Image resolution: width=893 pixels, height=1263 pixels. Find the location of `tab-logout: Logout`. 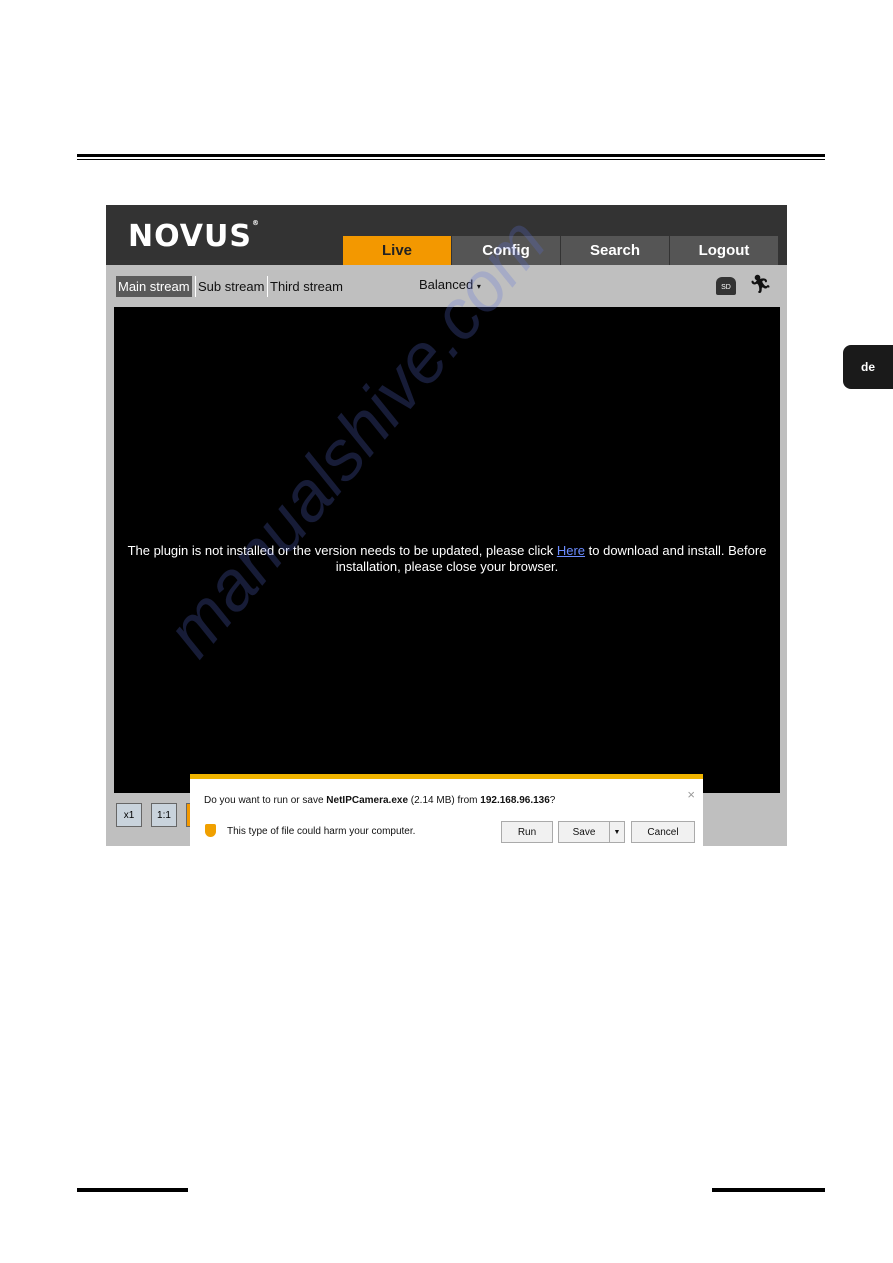

tab-logout: Logout is located at coordinates (724, 250).